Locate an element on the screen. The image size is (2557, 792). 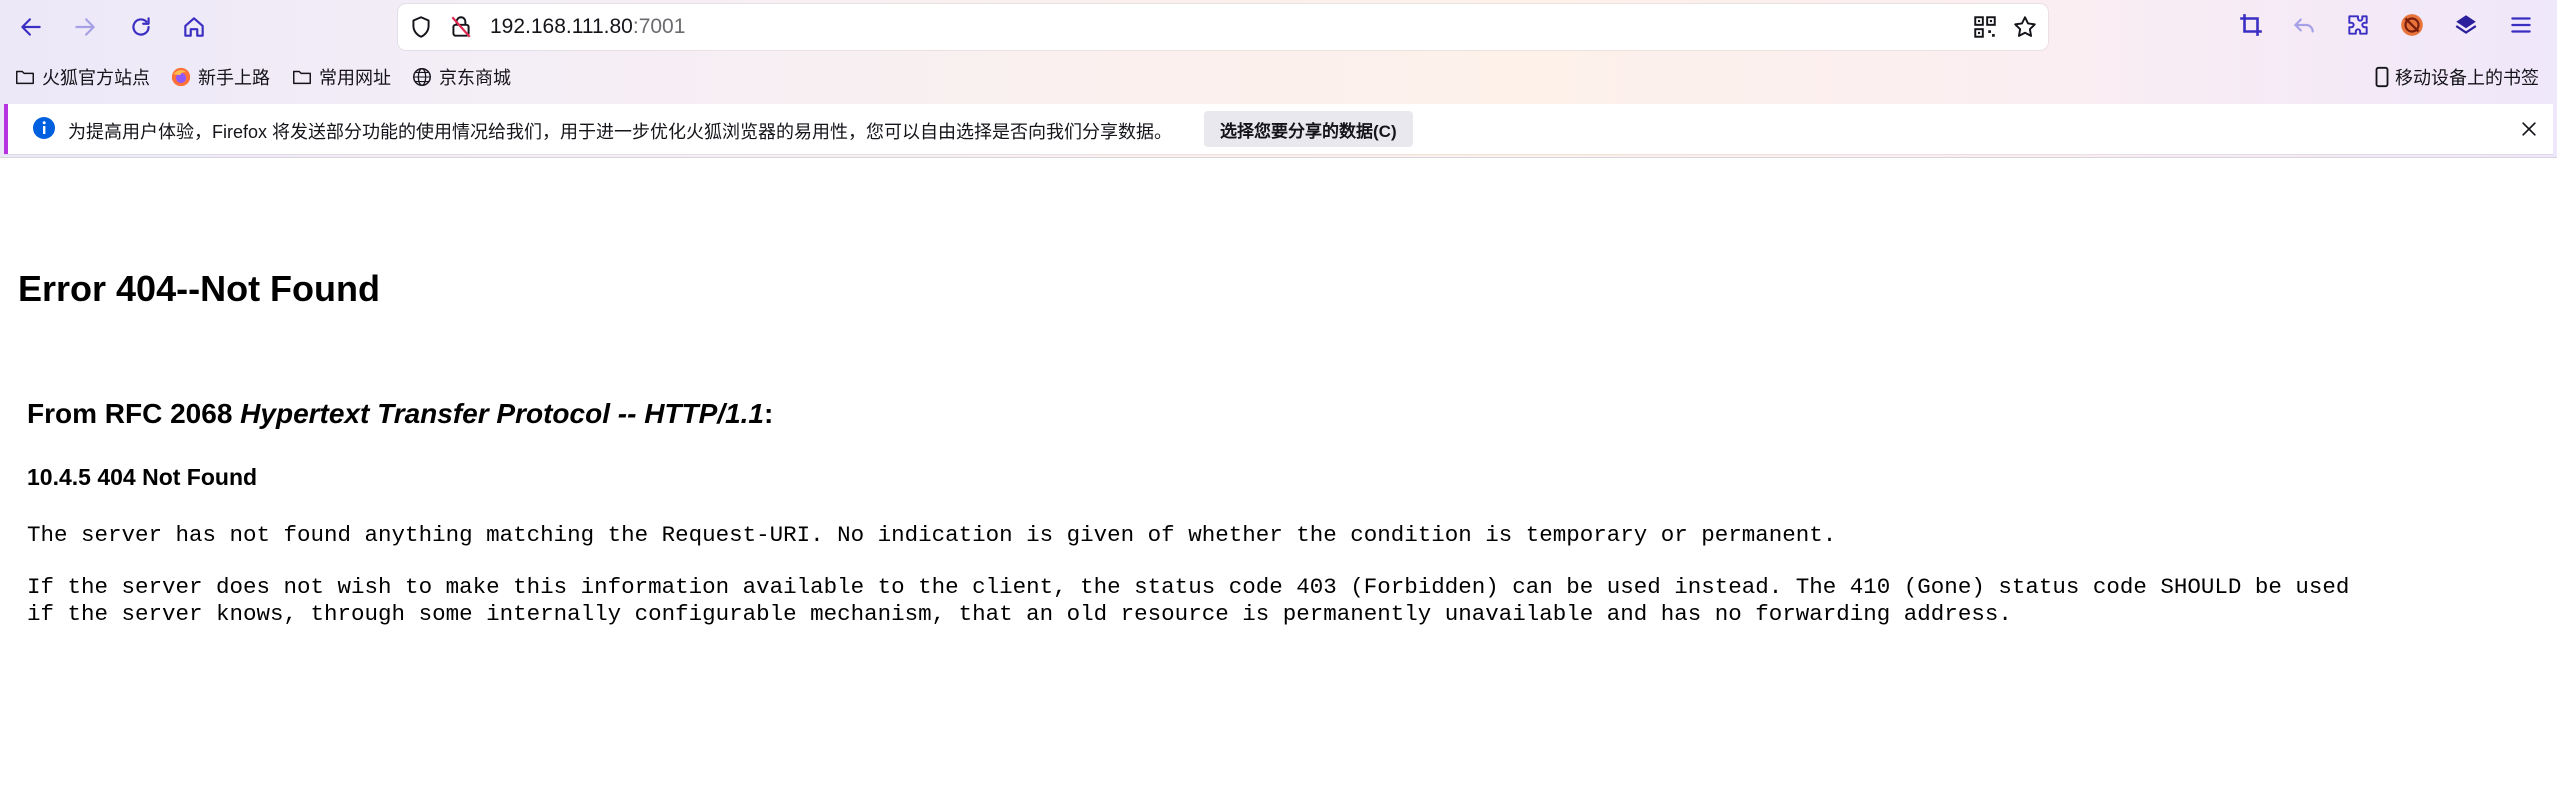
mobile-bookmarks-label: 移动设备上的书签 is located at coordinates (2467, 78).